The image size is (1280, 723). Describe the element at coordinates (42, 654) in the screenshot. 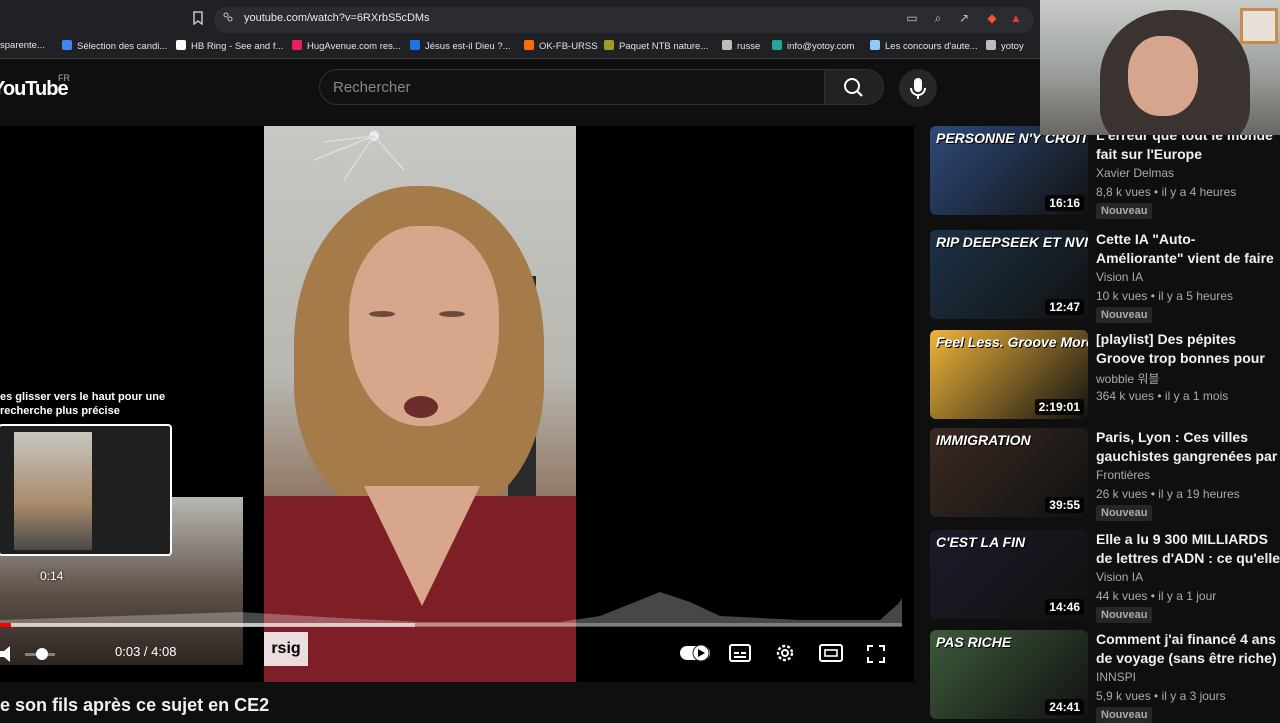

I see `volume-knob` at that location.